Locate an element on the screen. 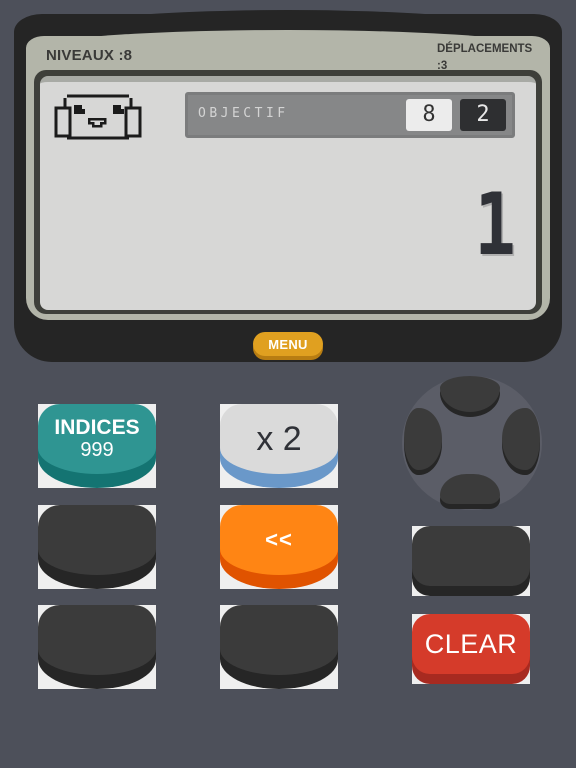  hints-count: 999 is located at coordinates (97, 450).